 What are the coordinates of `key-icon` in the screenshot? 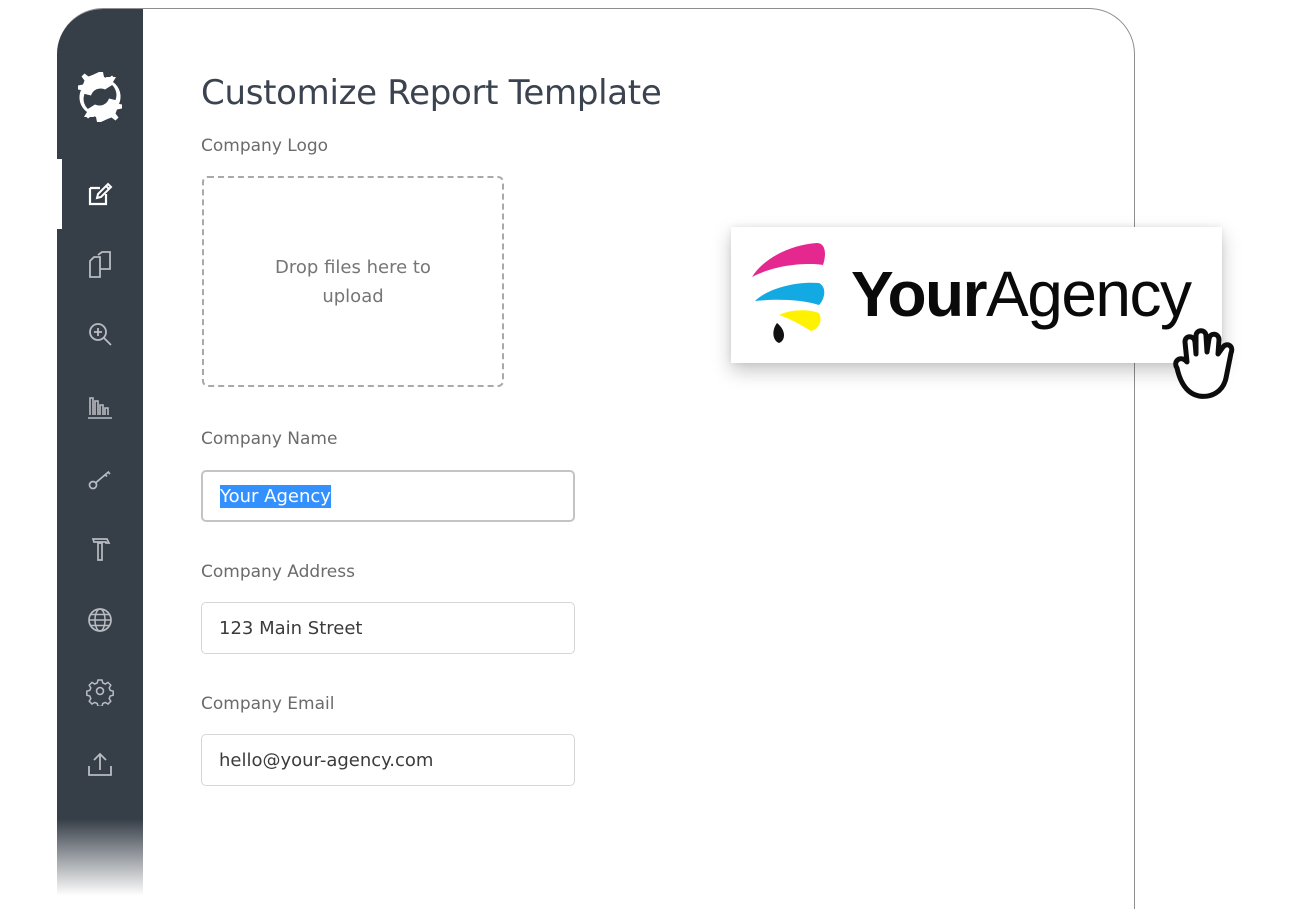 It's located at (99, 480).